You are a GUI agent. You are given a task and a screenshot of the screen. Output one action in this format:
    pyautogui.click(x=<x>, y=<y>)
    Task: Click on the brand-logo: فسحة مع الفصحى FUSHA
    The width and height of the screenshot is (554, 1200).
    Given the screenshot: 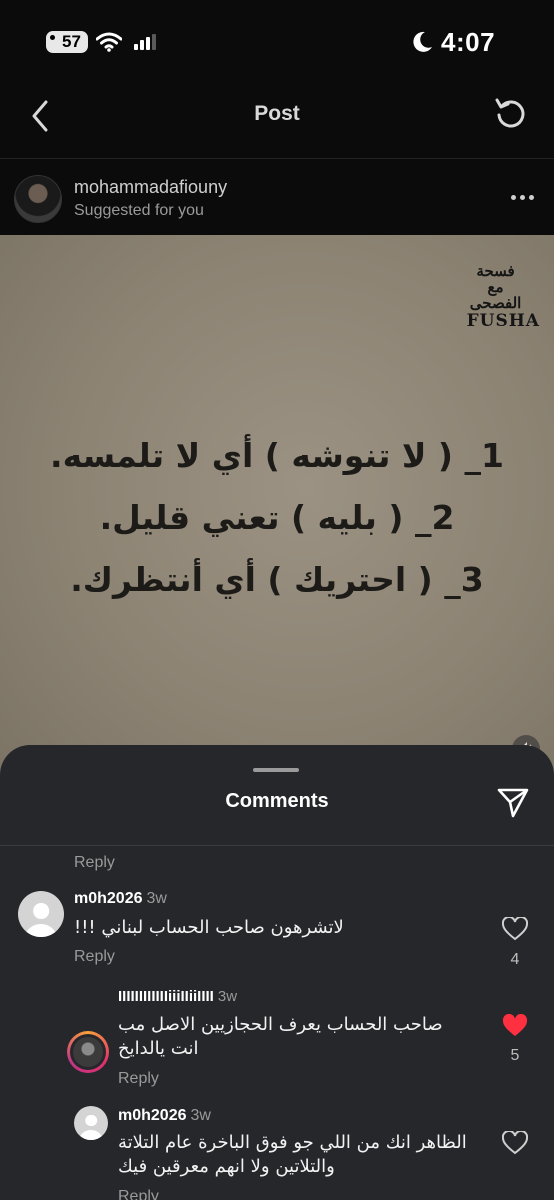 What is the action you would take?
    pyautogui.click(x=503, y=297)
    